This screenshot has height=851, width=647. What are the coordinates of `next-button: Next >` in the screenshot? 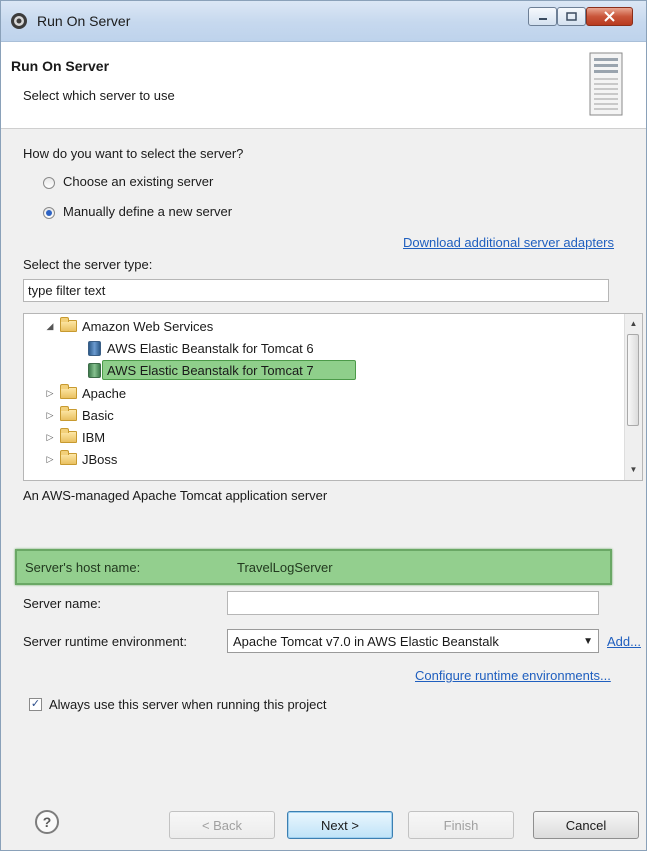 It's located at (340, 825).